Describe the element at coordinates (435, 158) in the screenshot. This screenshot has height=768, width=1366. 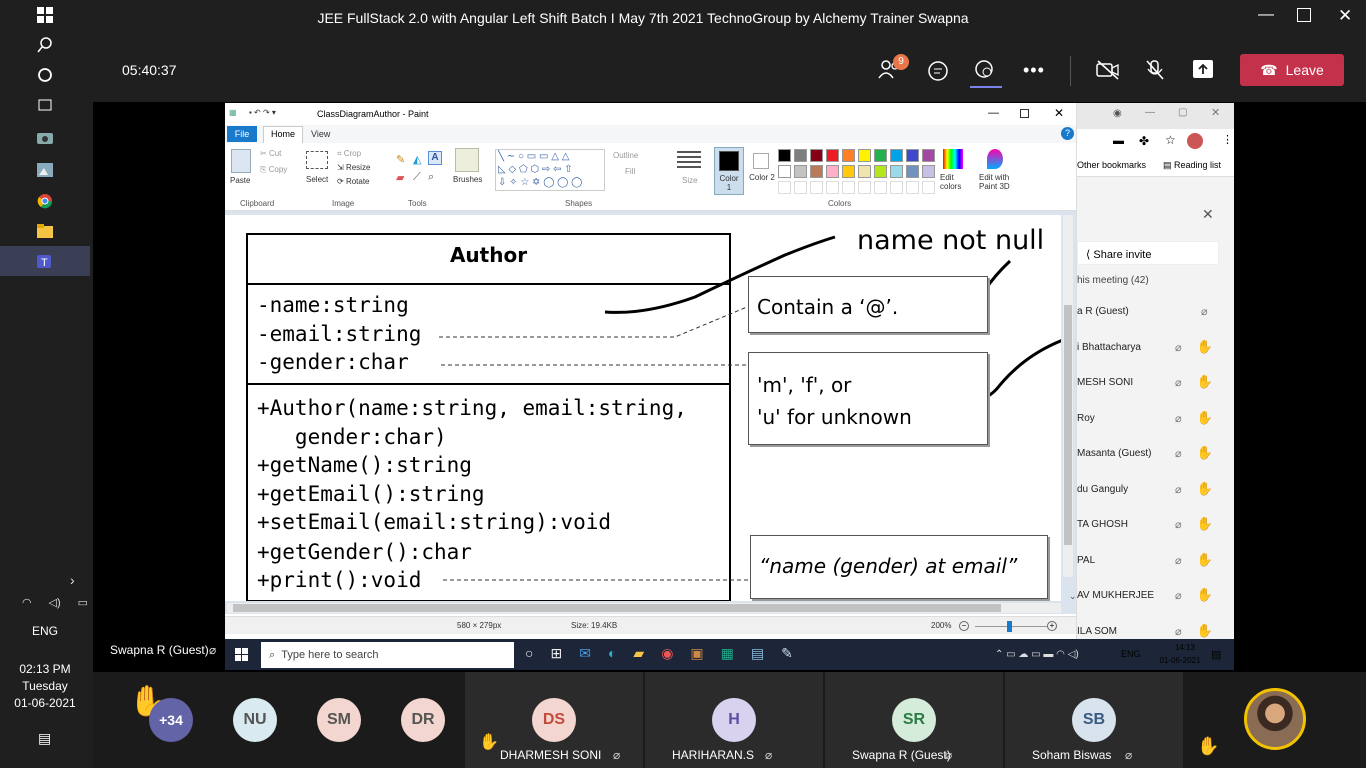
I see `text-tool-icon: A` at that location.